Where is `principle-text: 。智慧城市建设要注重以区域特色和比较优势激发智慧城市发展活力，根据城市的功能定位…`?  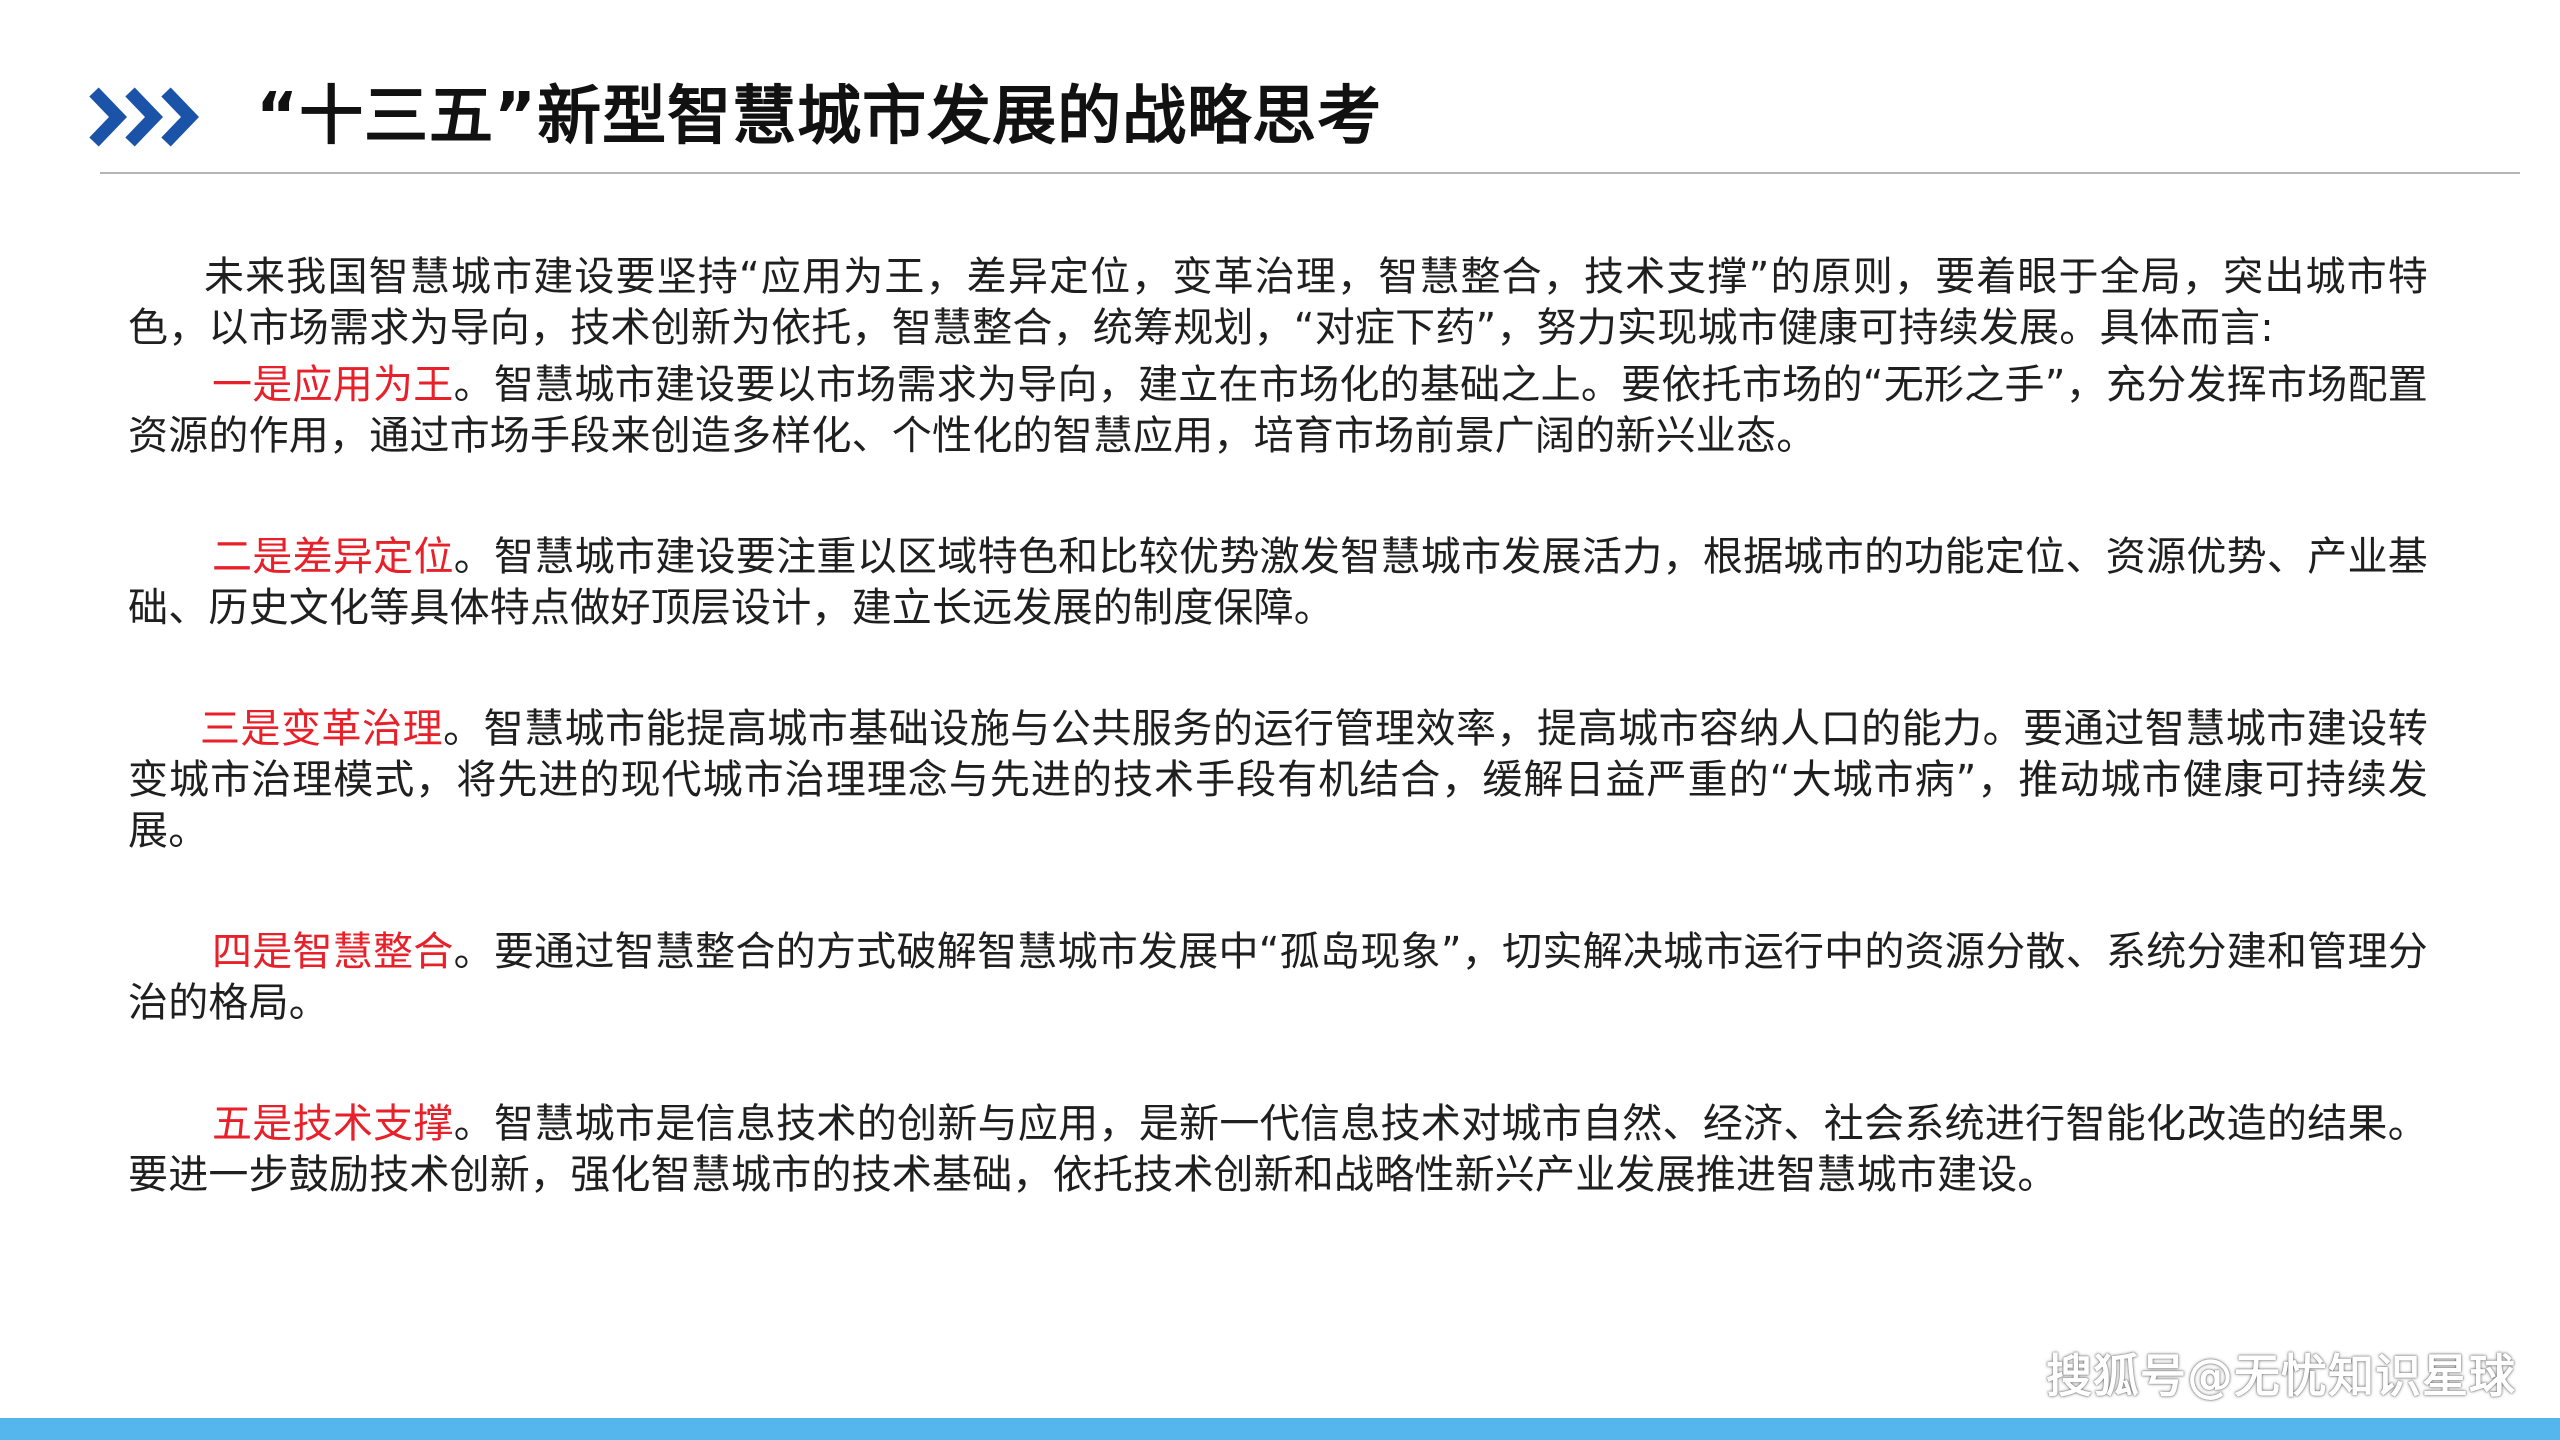 principle-text: 。智慧城市建设要注重以区域特色和比较优势激发智慧城市发展活力，根据城市的功能定位… is located at coordinates (1278, 582).